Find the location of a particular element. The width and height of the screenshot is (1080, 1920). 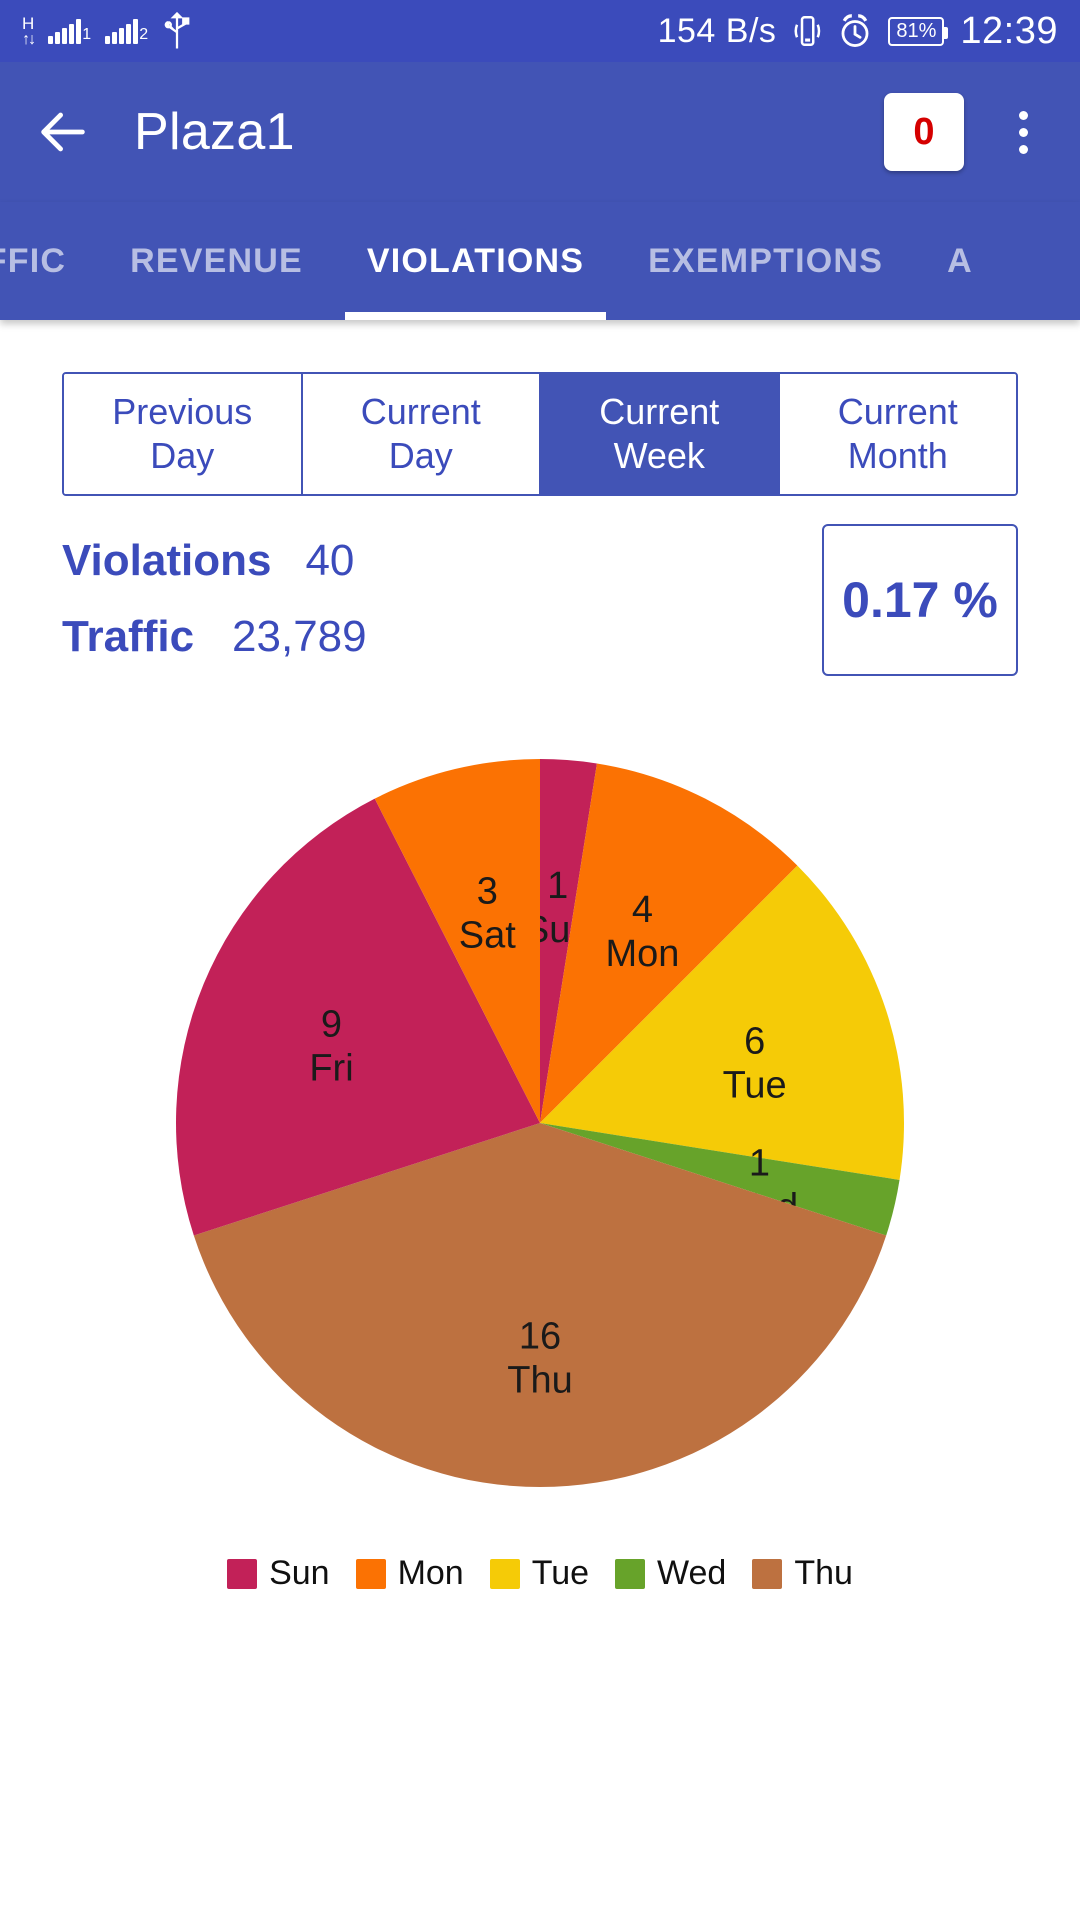

tab-violations: VIOLATIONS is located at coordinates (475, 261).